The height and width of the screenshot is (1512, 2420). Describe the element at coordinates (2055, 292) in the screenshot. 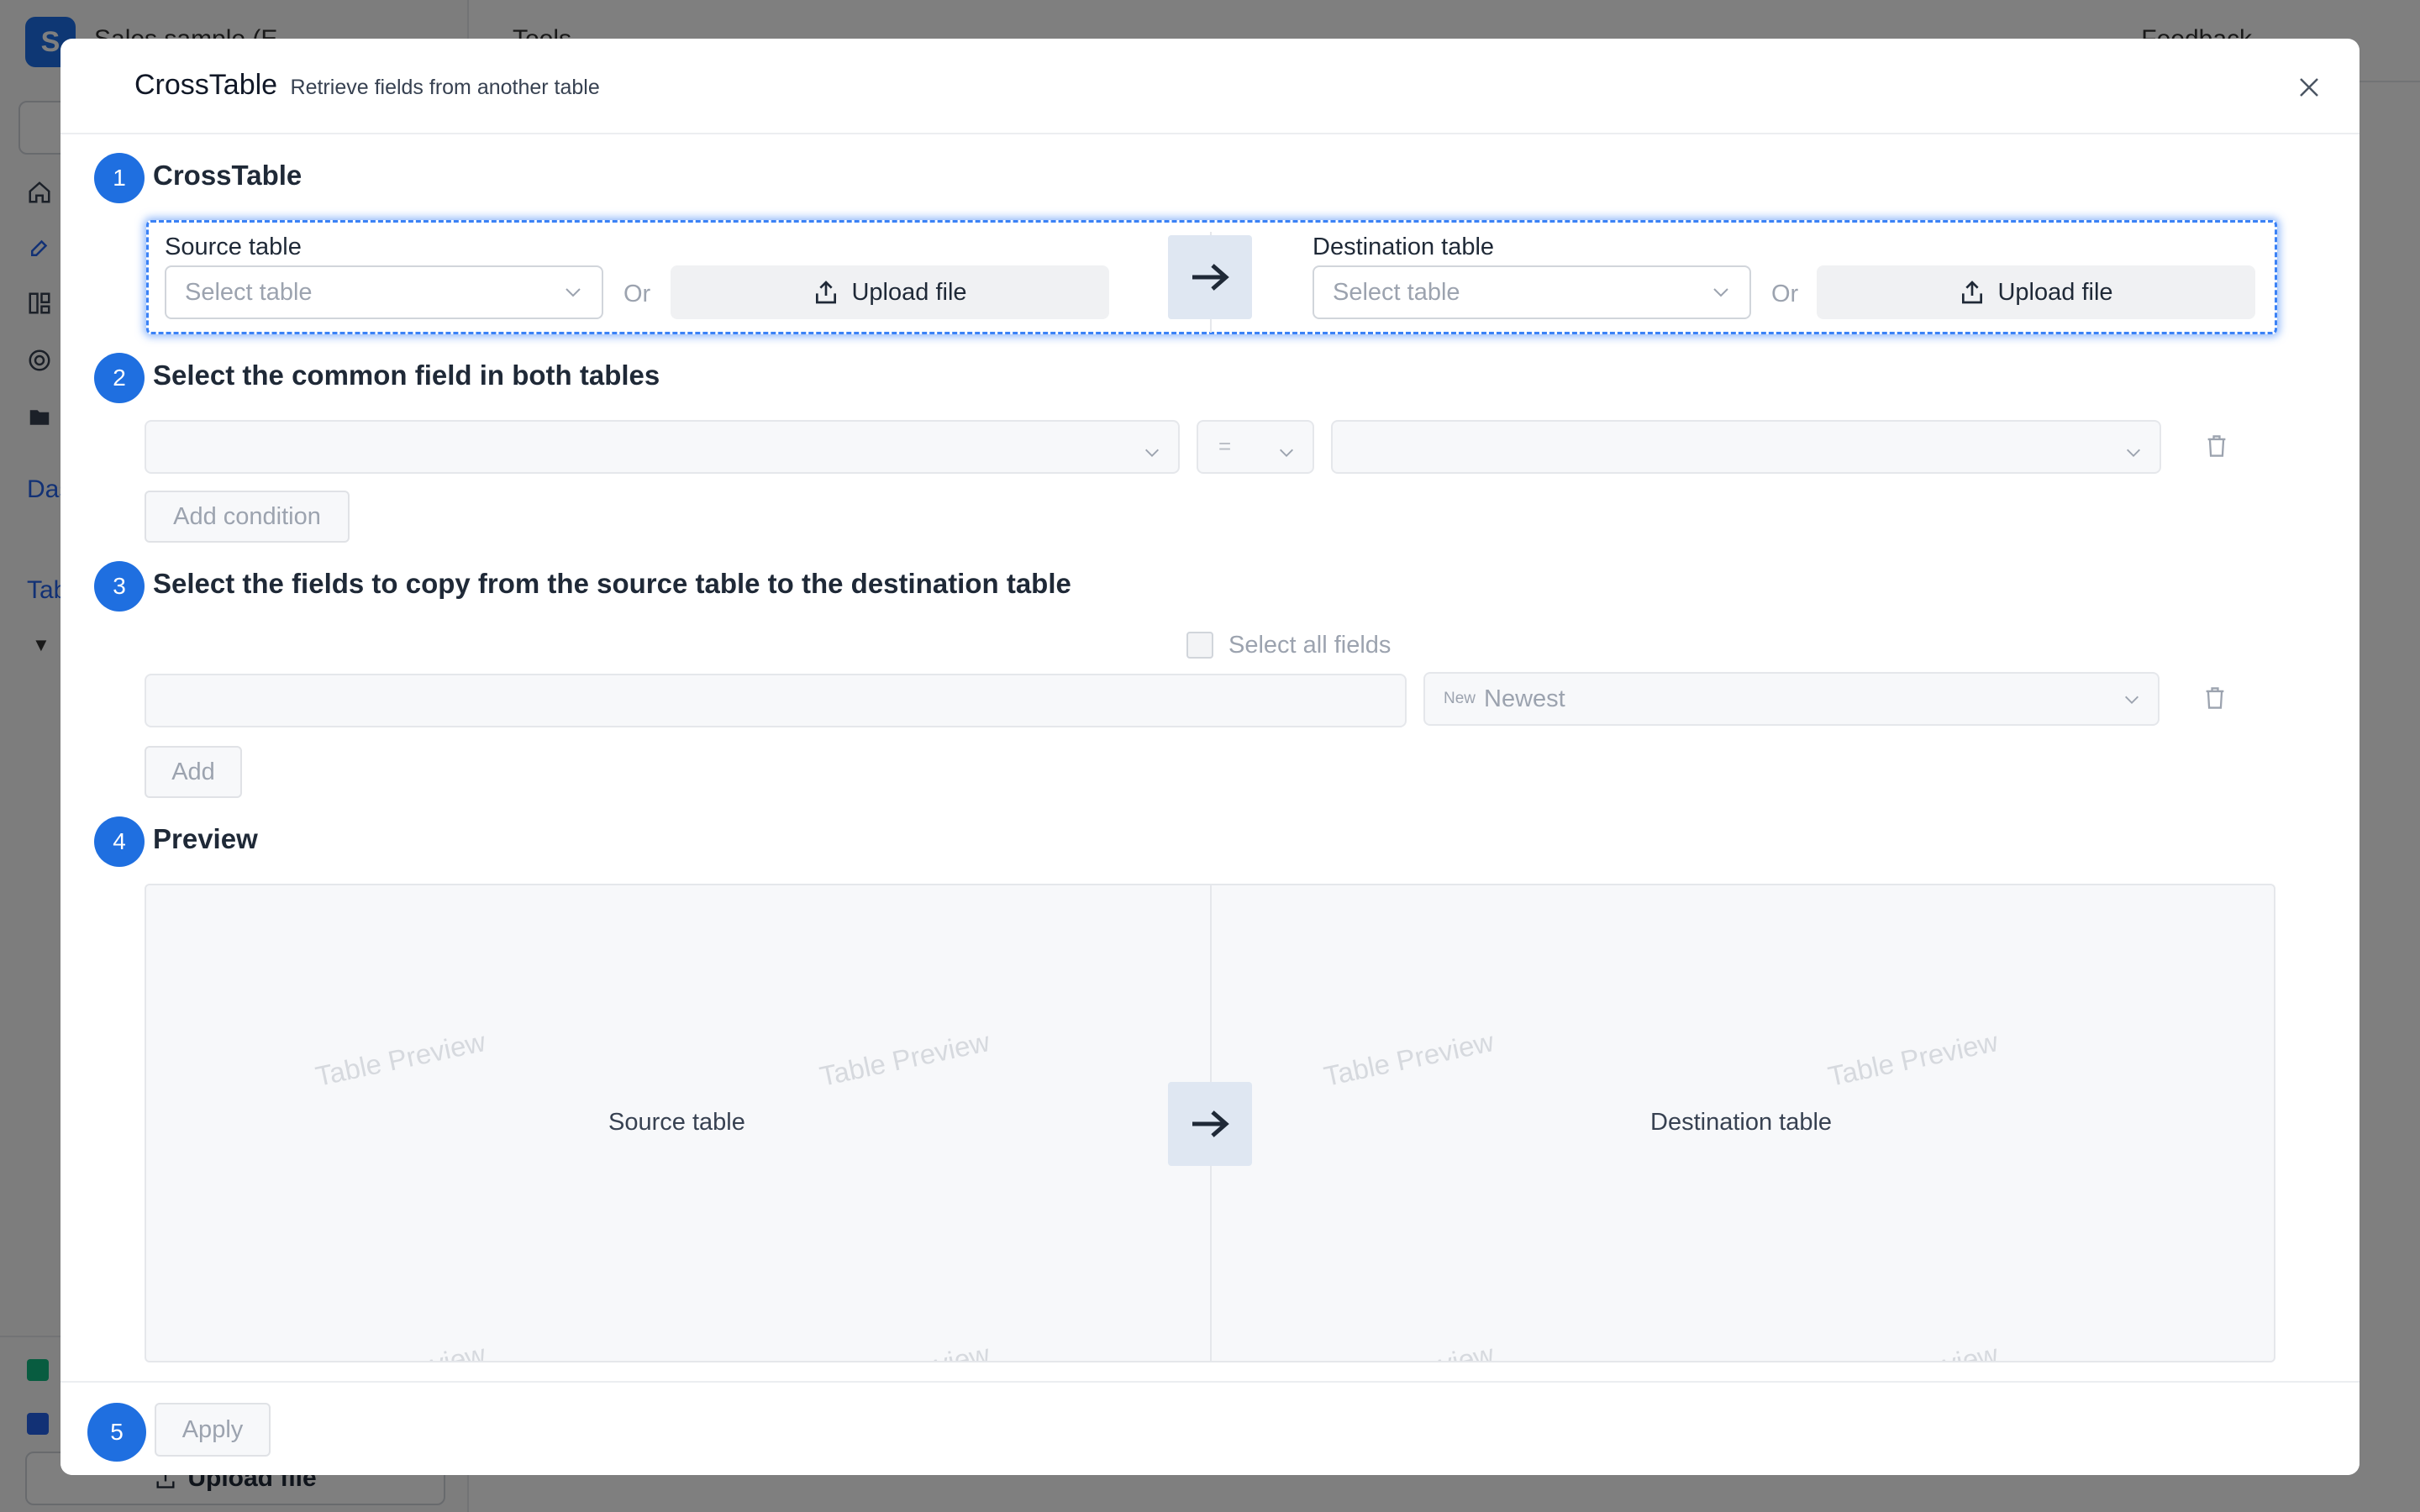

I see `destination-upload-label: Upload file` at that location.